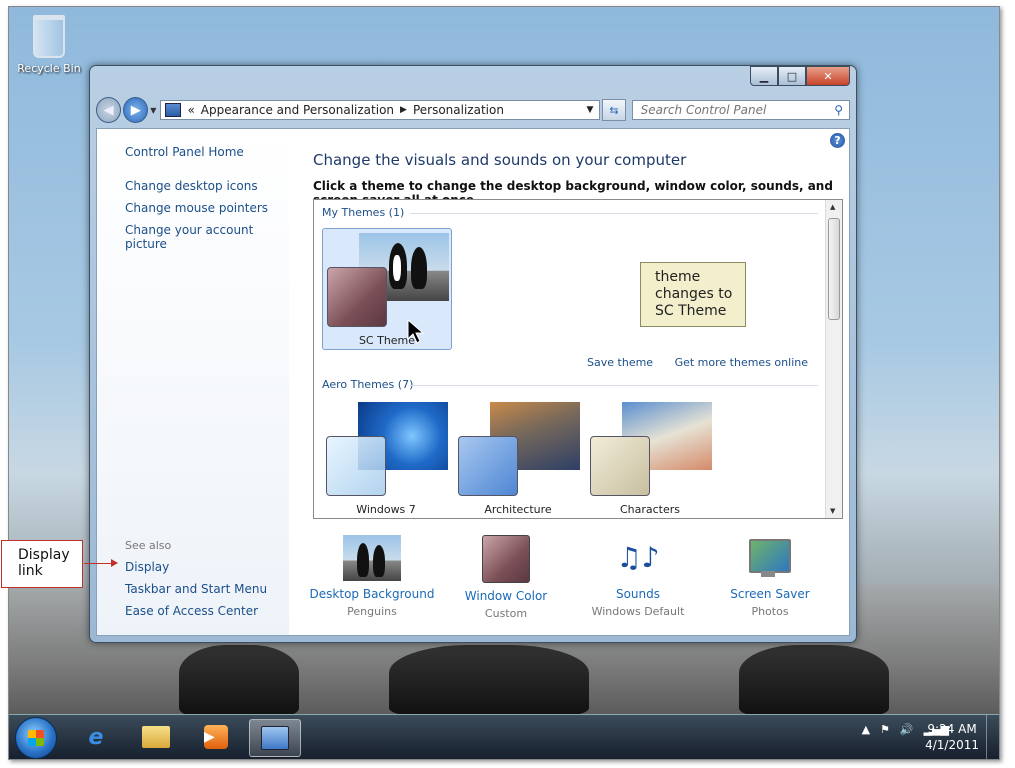 The height and width of the screenshot is (768, 1015). What do you see at coordinates (590, 110) in the screenshot?
I see `address-dropdown-icon: ▼` at bounding box center [590, 110].